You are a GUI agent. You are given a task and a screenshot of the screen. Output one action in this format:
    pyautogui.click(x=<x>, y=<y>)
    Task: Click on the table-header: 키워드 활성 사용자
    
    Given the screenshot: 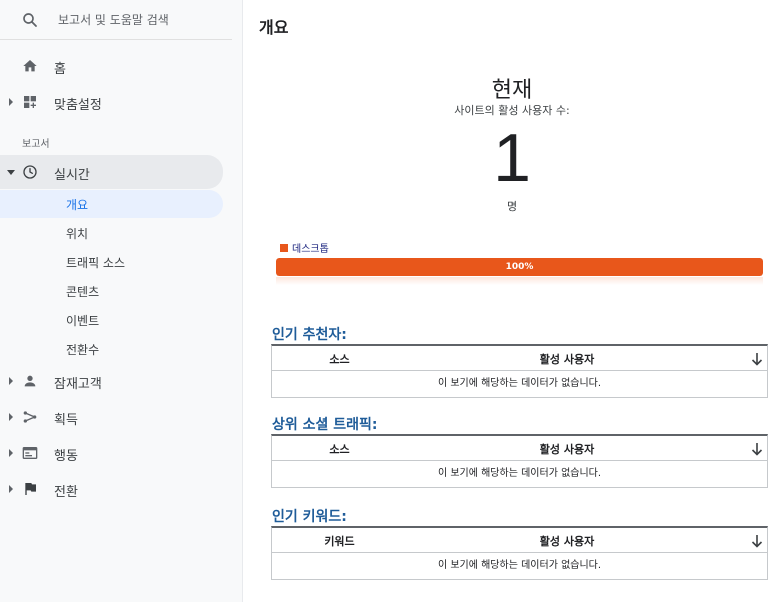 What is the action you would take?
    pyautogui.click(x=519, y=540)
    